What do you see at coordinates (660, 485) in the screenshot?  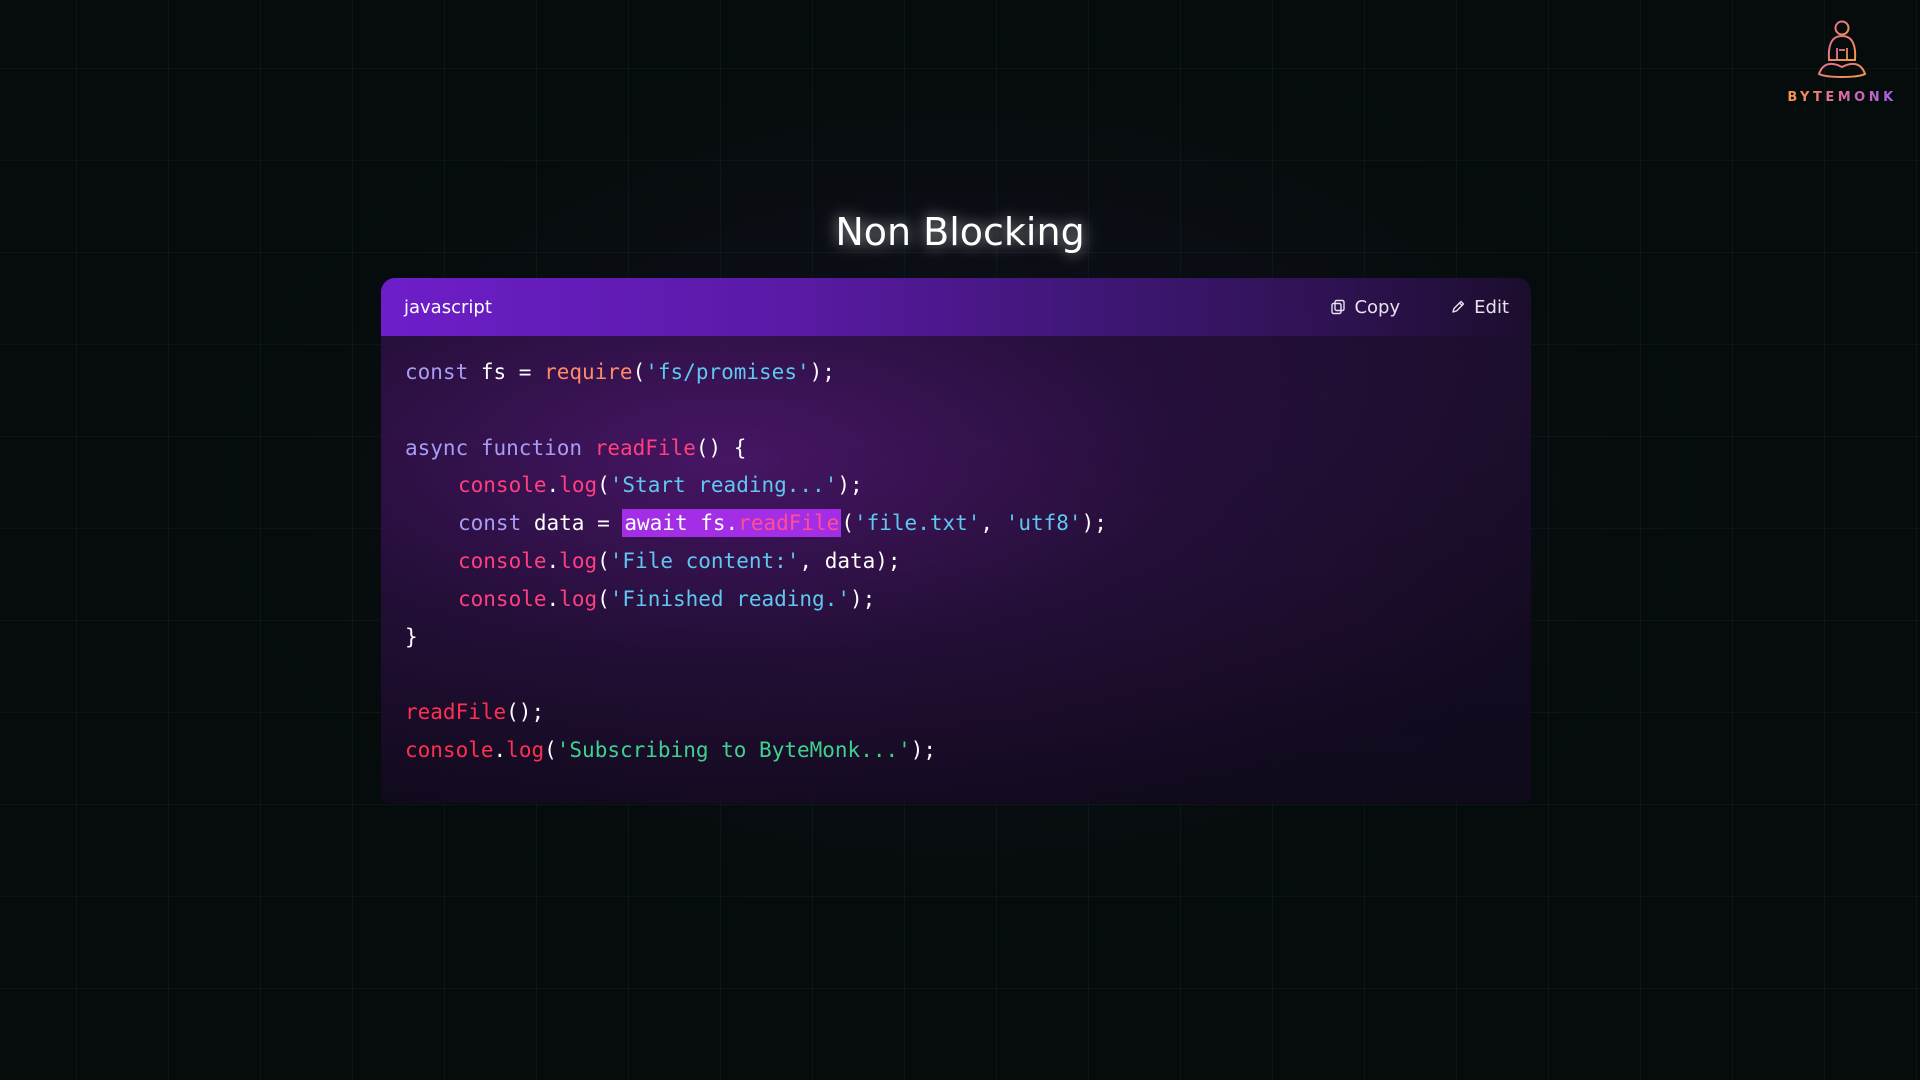 I see `code-line-4: console.log('Start reading...');` at bounding box center [660, 485].